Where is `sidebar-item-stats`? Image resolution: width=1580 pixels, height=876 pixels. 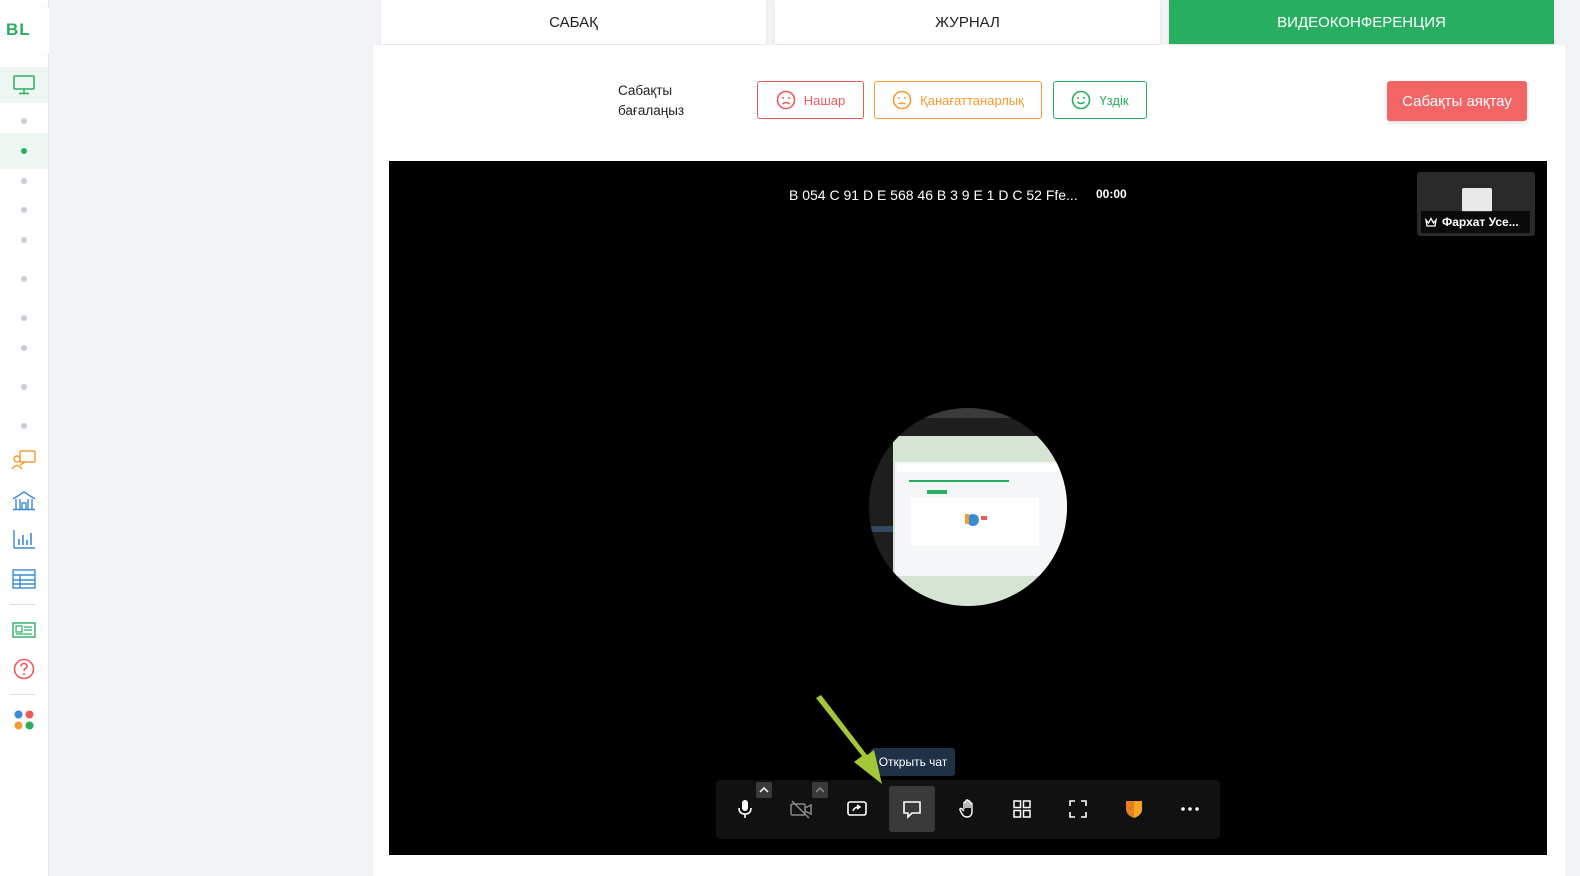
sidebar-item-stats is located at coordinates (24, 539).